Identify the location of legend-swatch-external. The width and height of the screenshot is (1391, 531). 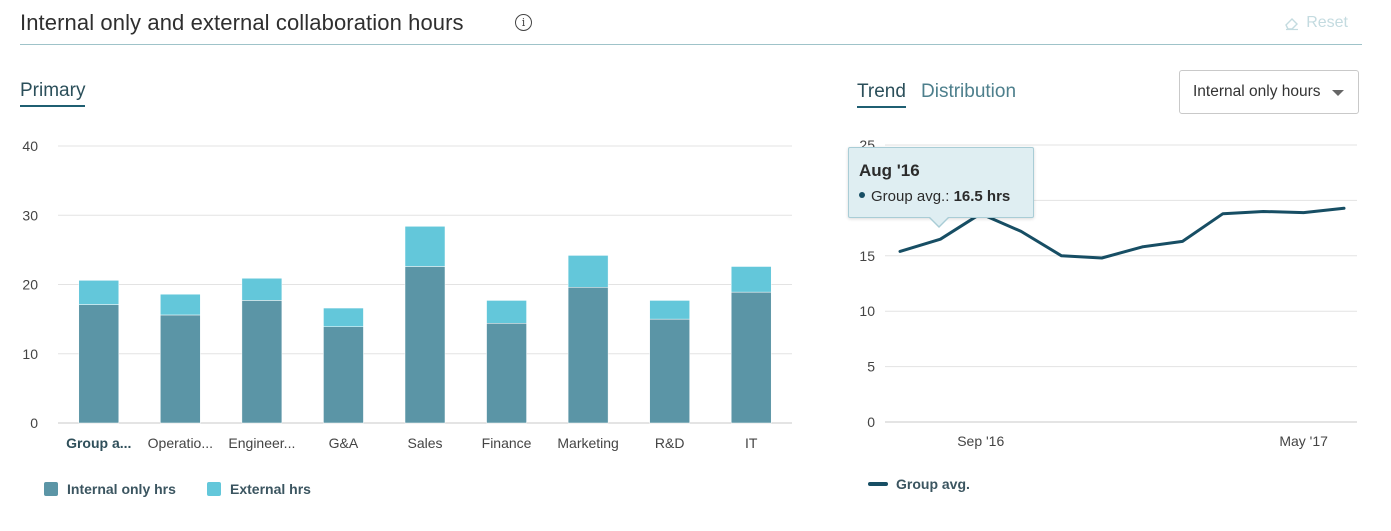
(214, 489).